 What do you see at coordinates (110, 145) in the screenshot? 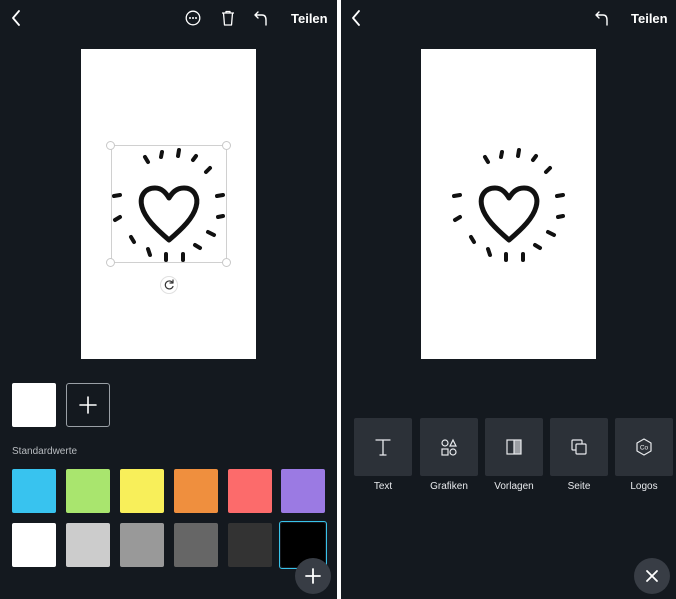
I see `resize-handle-top-left` at bounding box center [110, 145].